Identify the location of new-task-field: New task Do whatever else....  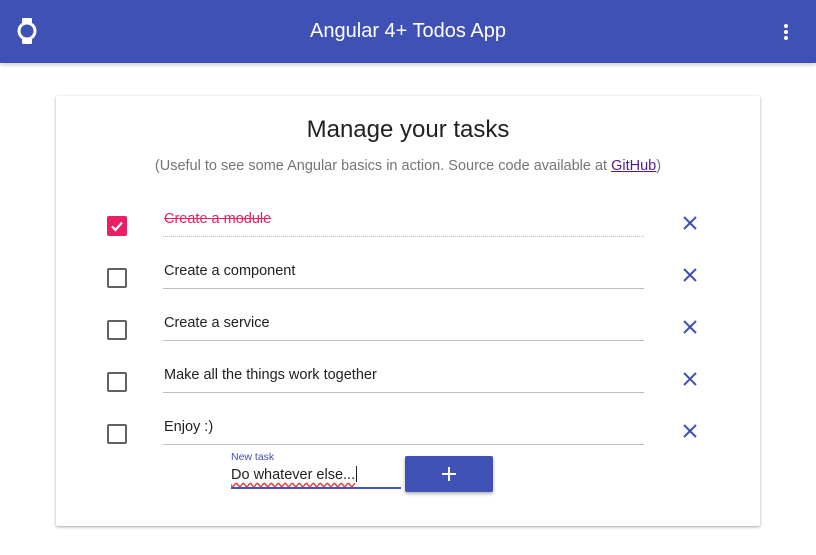
(316, 470).